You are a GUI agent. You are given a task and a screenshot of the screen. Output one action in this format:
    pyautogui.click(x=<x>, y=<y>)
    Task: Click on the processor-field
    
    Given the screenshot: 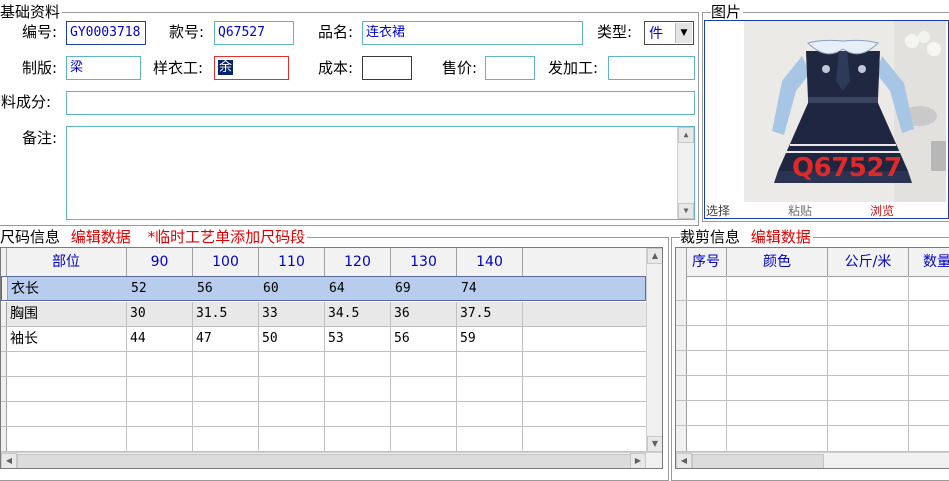 What is the action you would take?
    pyautogui.click(x=651, y=68)
    